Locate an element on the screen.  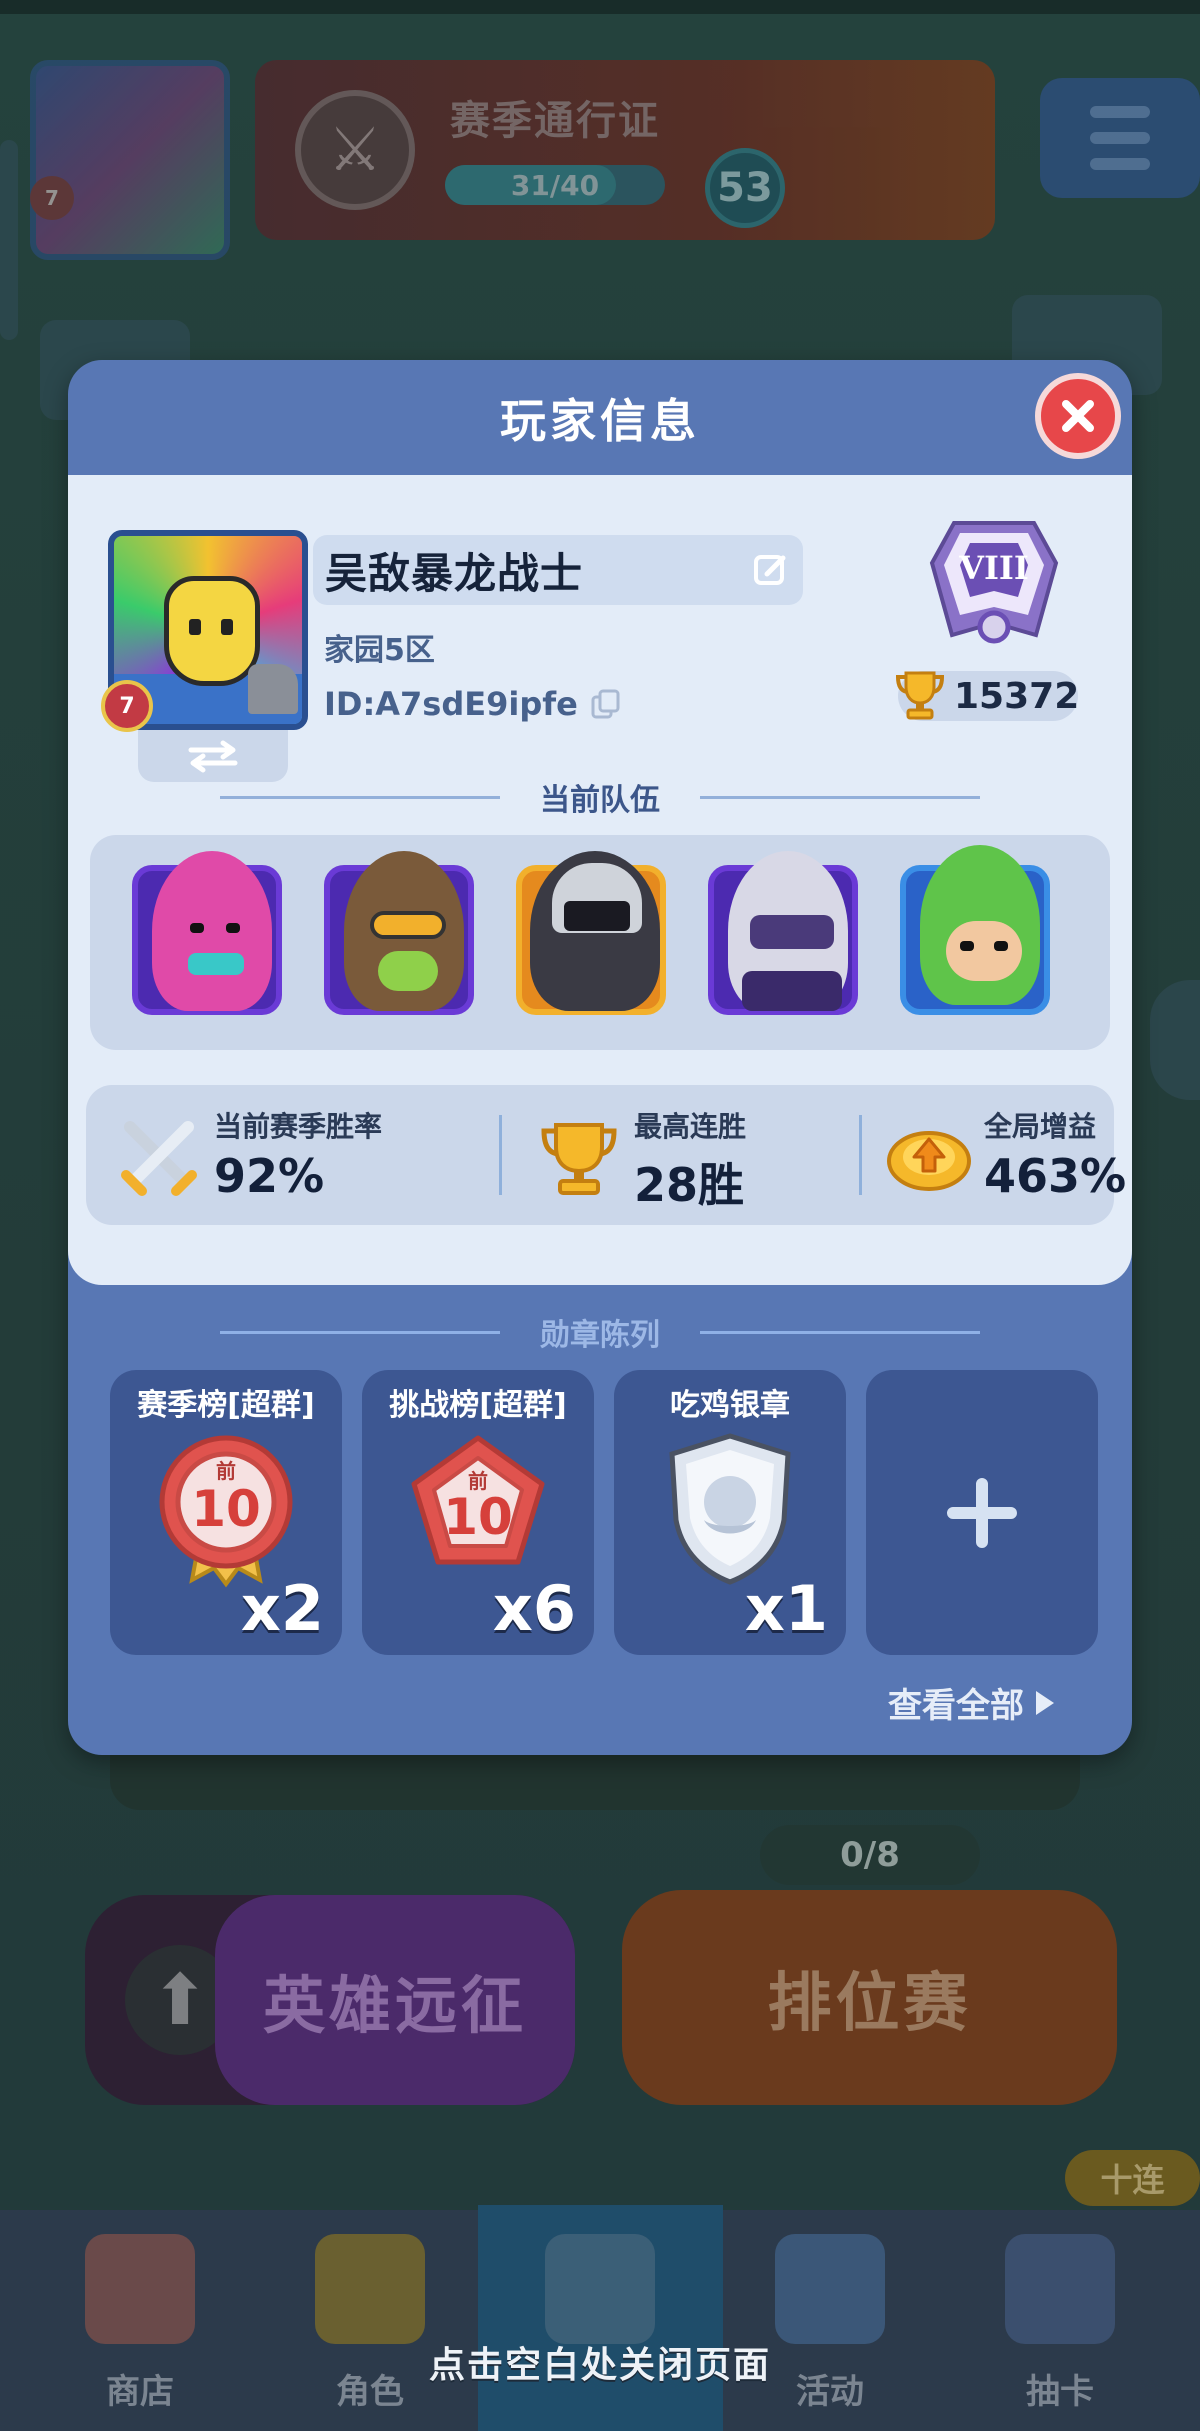
top10-pentagon-medal-icon: 前 10 is located at coordinates (478, 1500).